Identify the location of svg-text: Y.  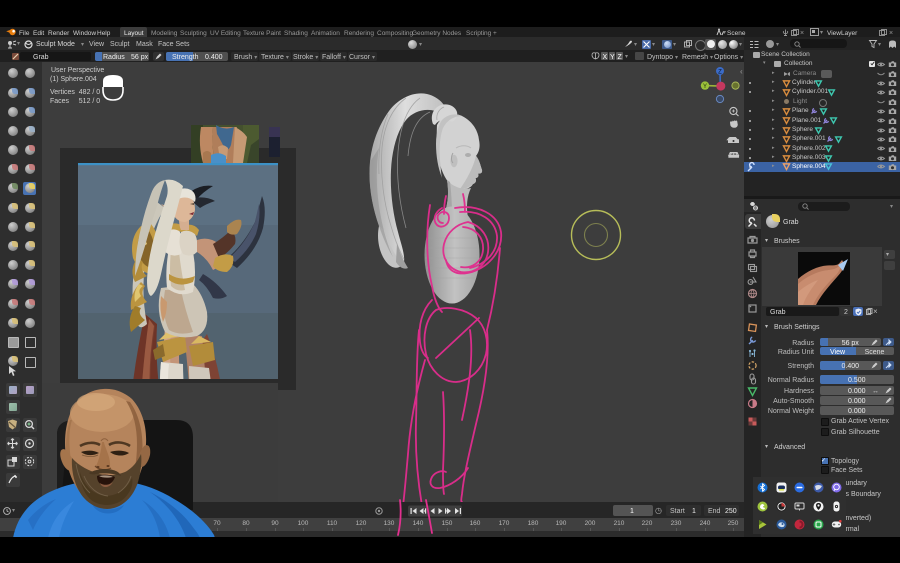
(705, 87).